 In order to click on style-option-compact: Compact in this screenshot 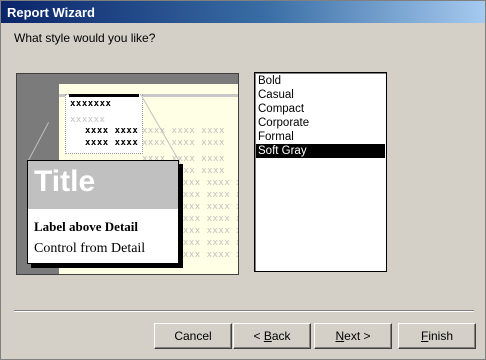, I will do `click(320, 109)`.